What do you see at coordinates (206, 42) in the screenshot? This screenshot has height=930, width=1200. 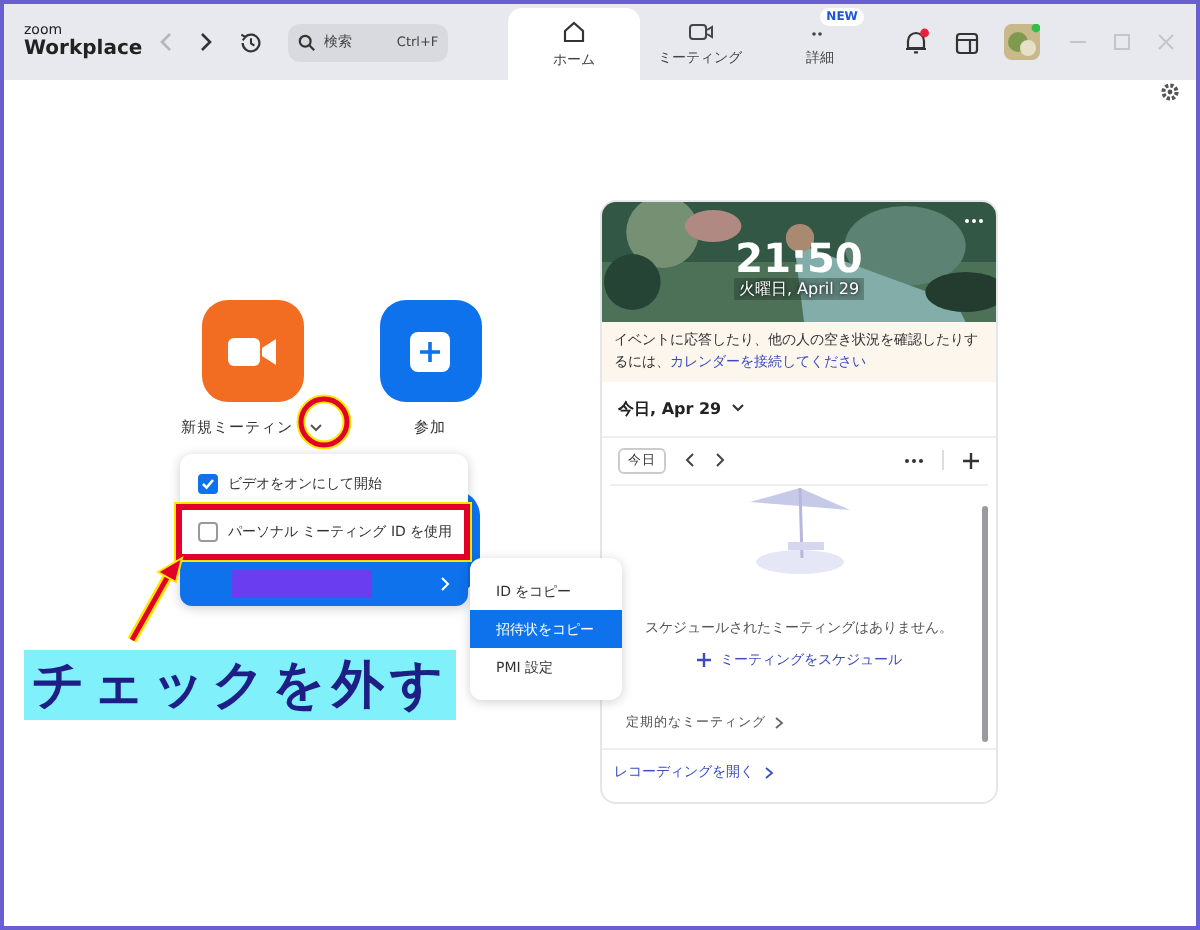 I see `forward-icon` at bounding box center [206, 42].